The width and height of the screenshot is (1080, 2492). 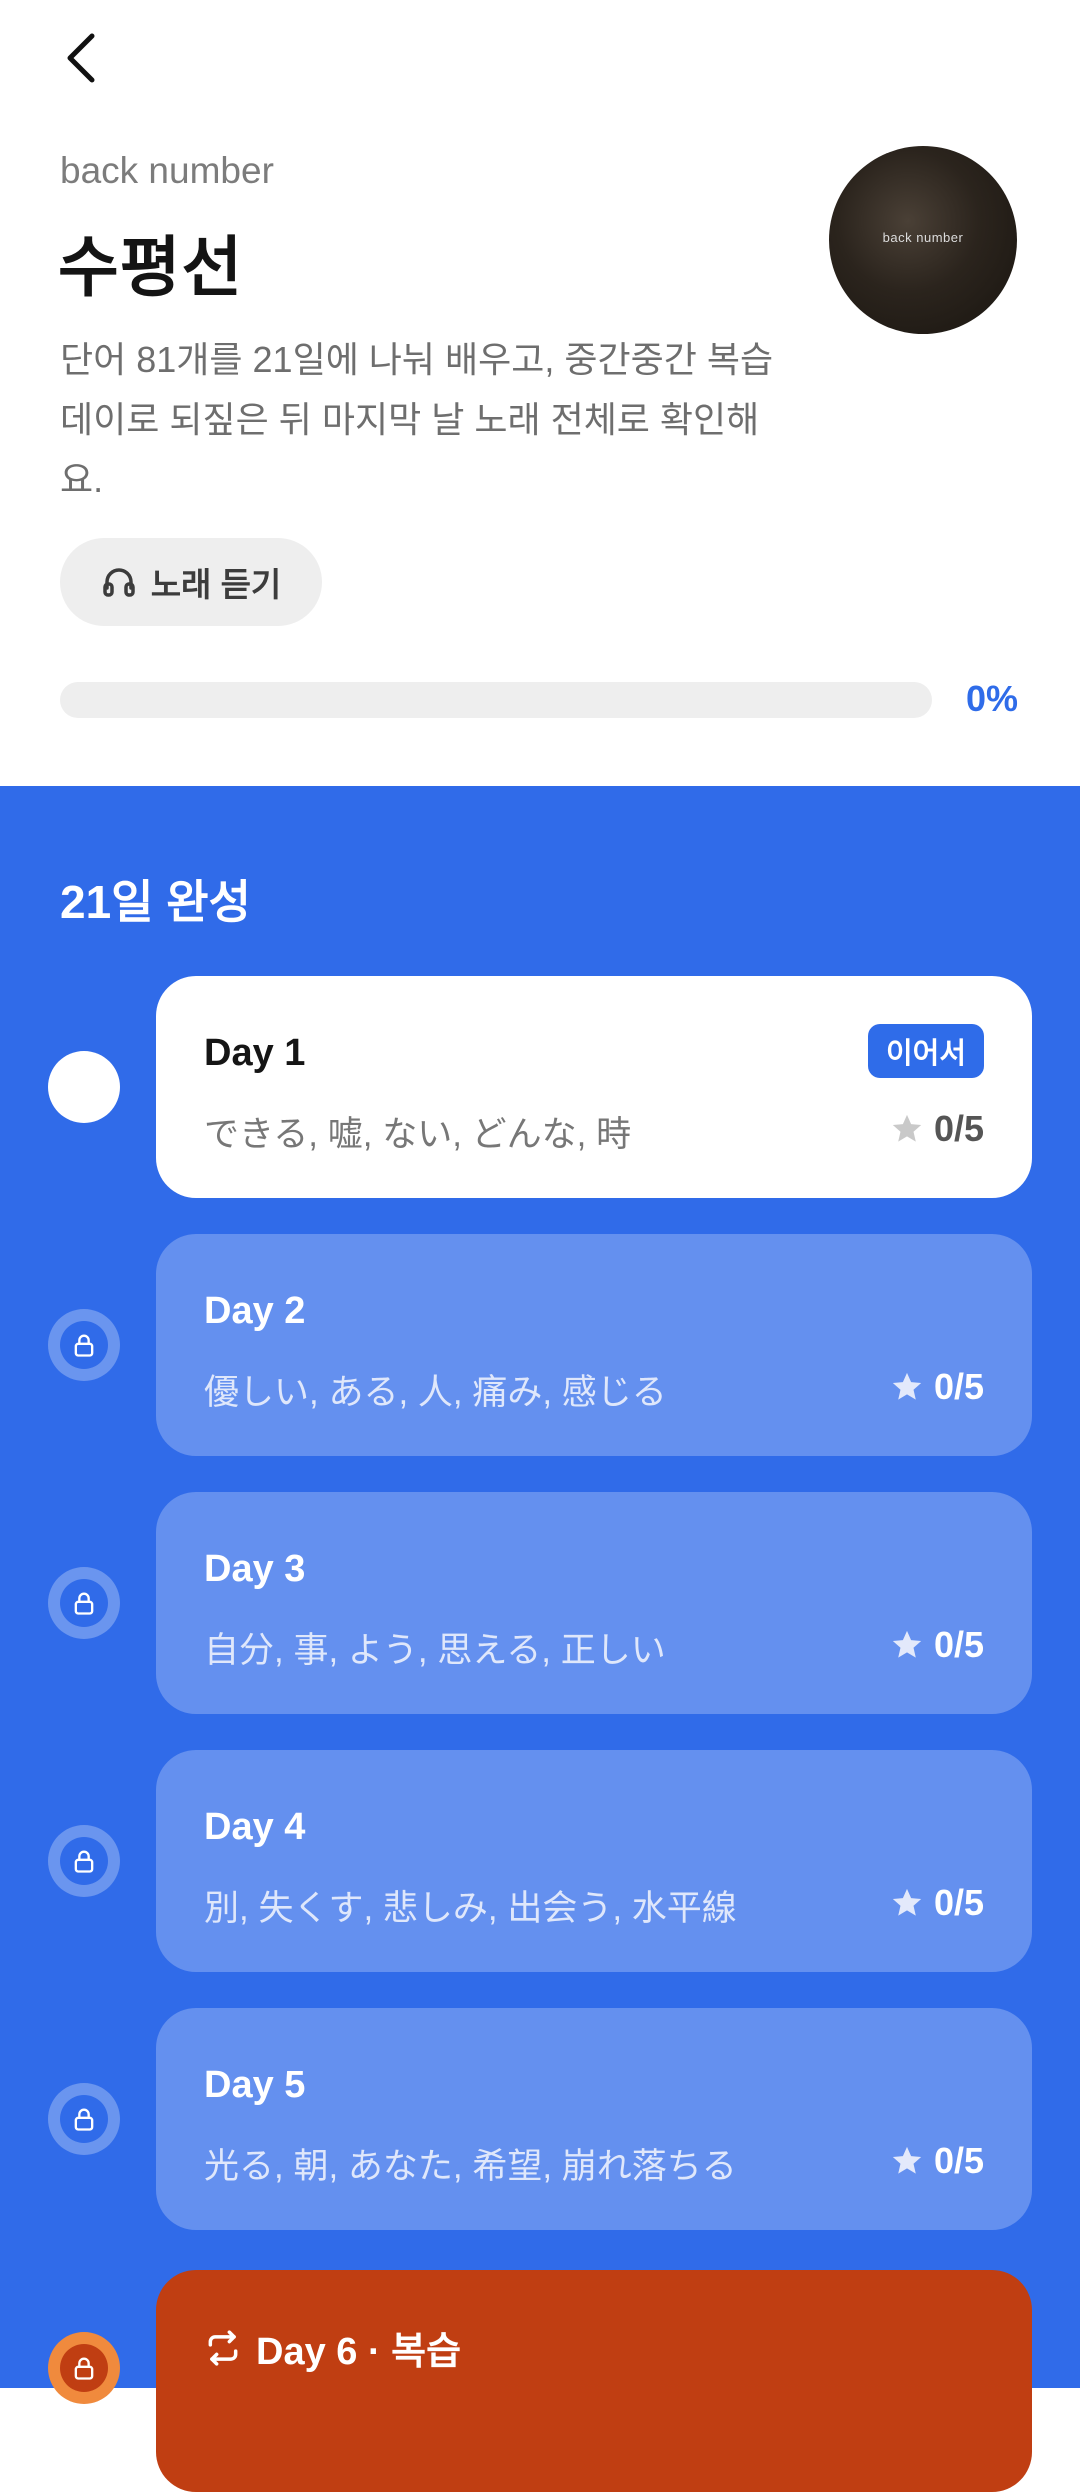 I want to click on day-row: Day 5 光る, 朝, あなた, 希望, 崩れ落ちる 0/5, so click(x=540, y=2119).